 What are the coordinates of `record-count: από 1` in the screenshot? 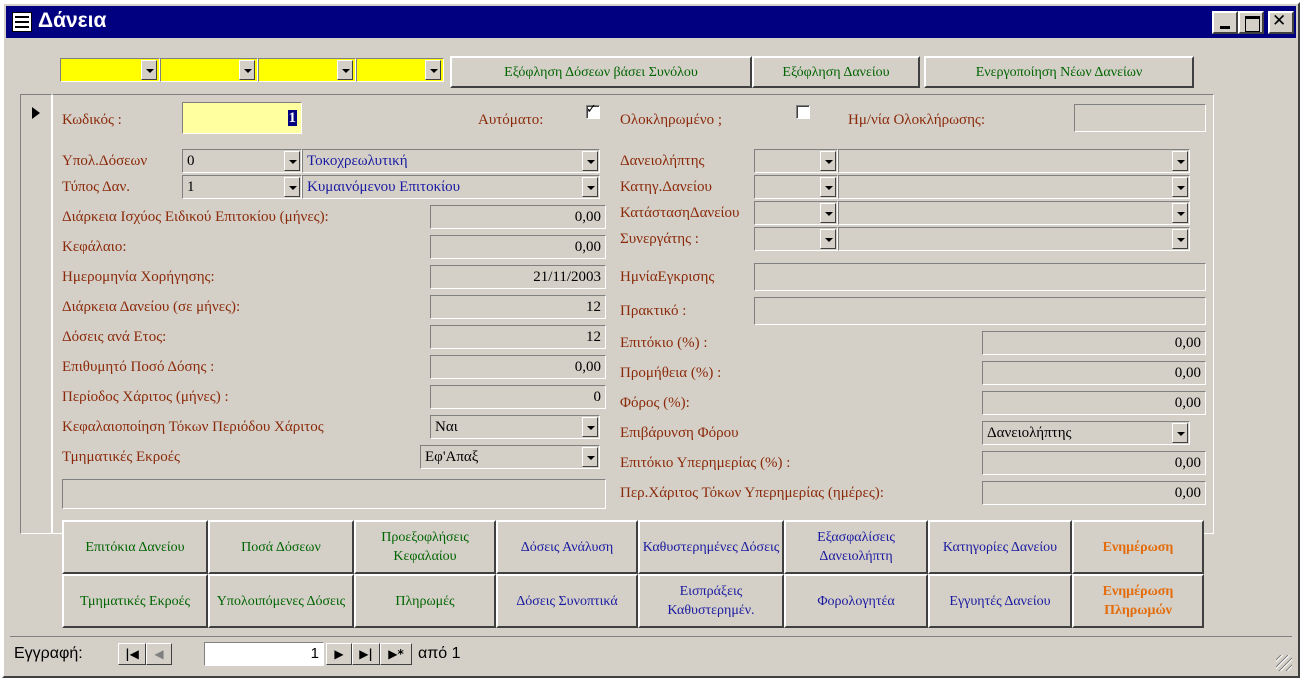 It's located at (439, 653).